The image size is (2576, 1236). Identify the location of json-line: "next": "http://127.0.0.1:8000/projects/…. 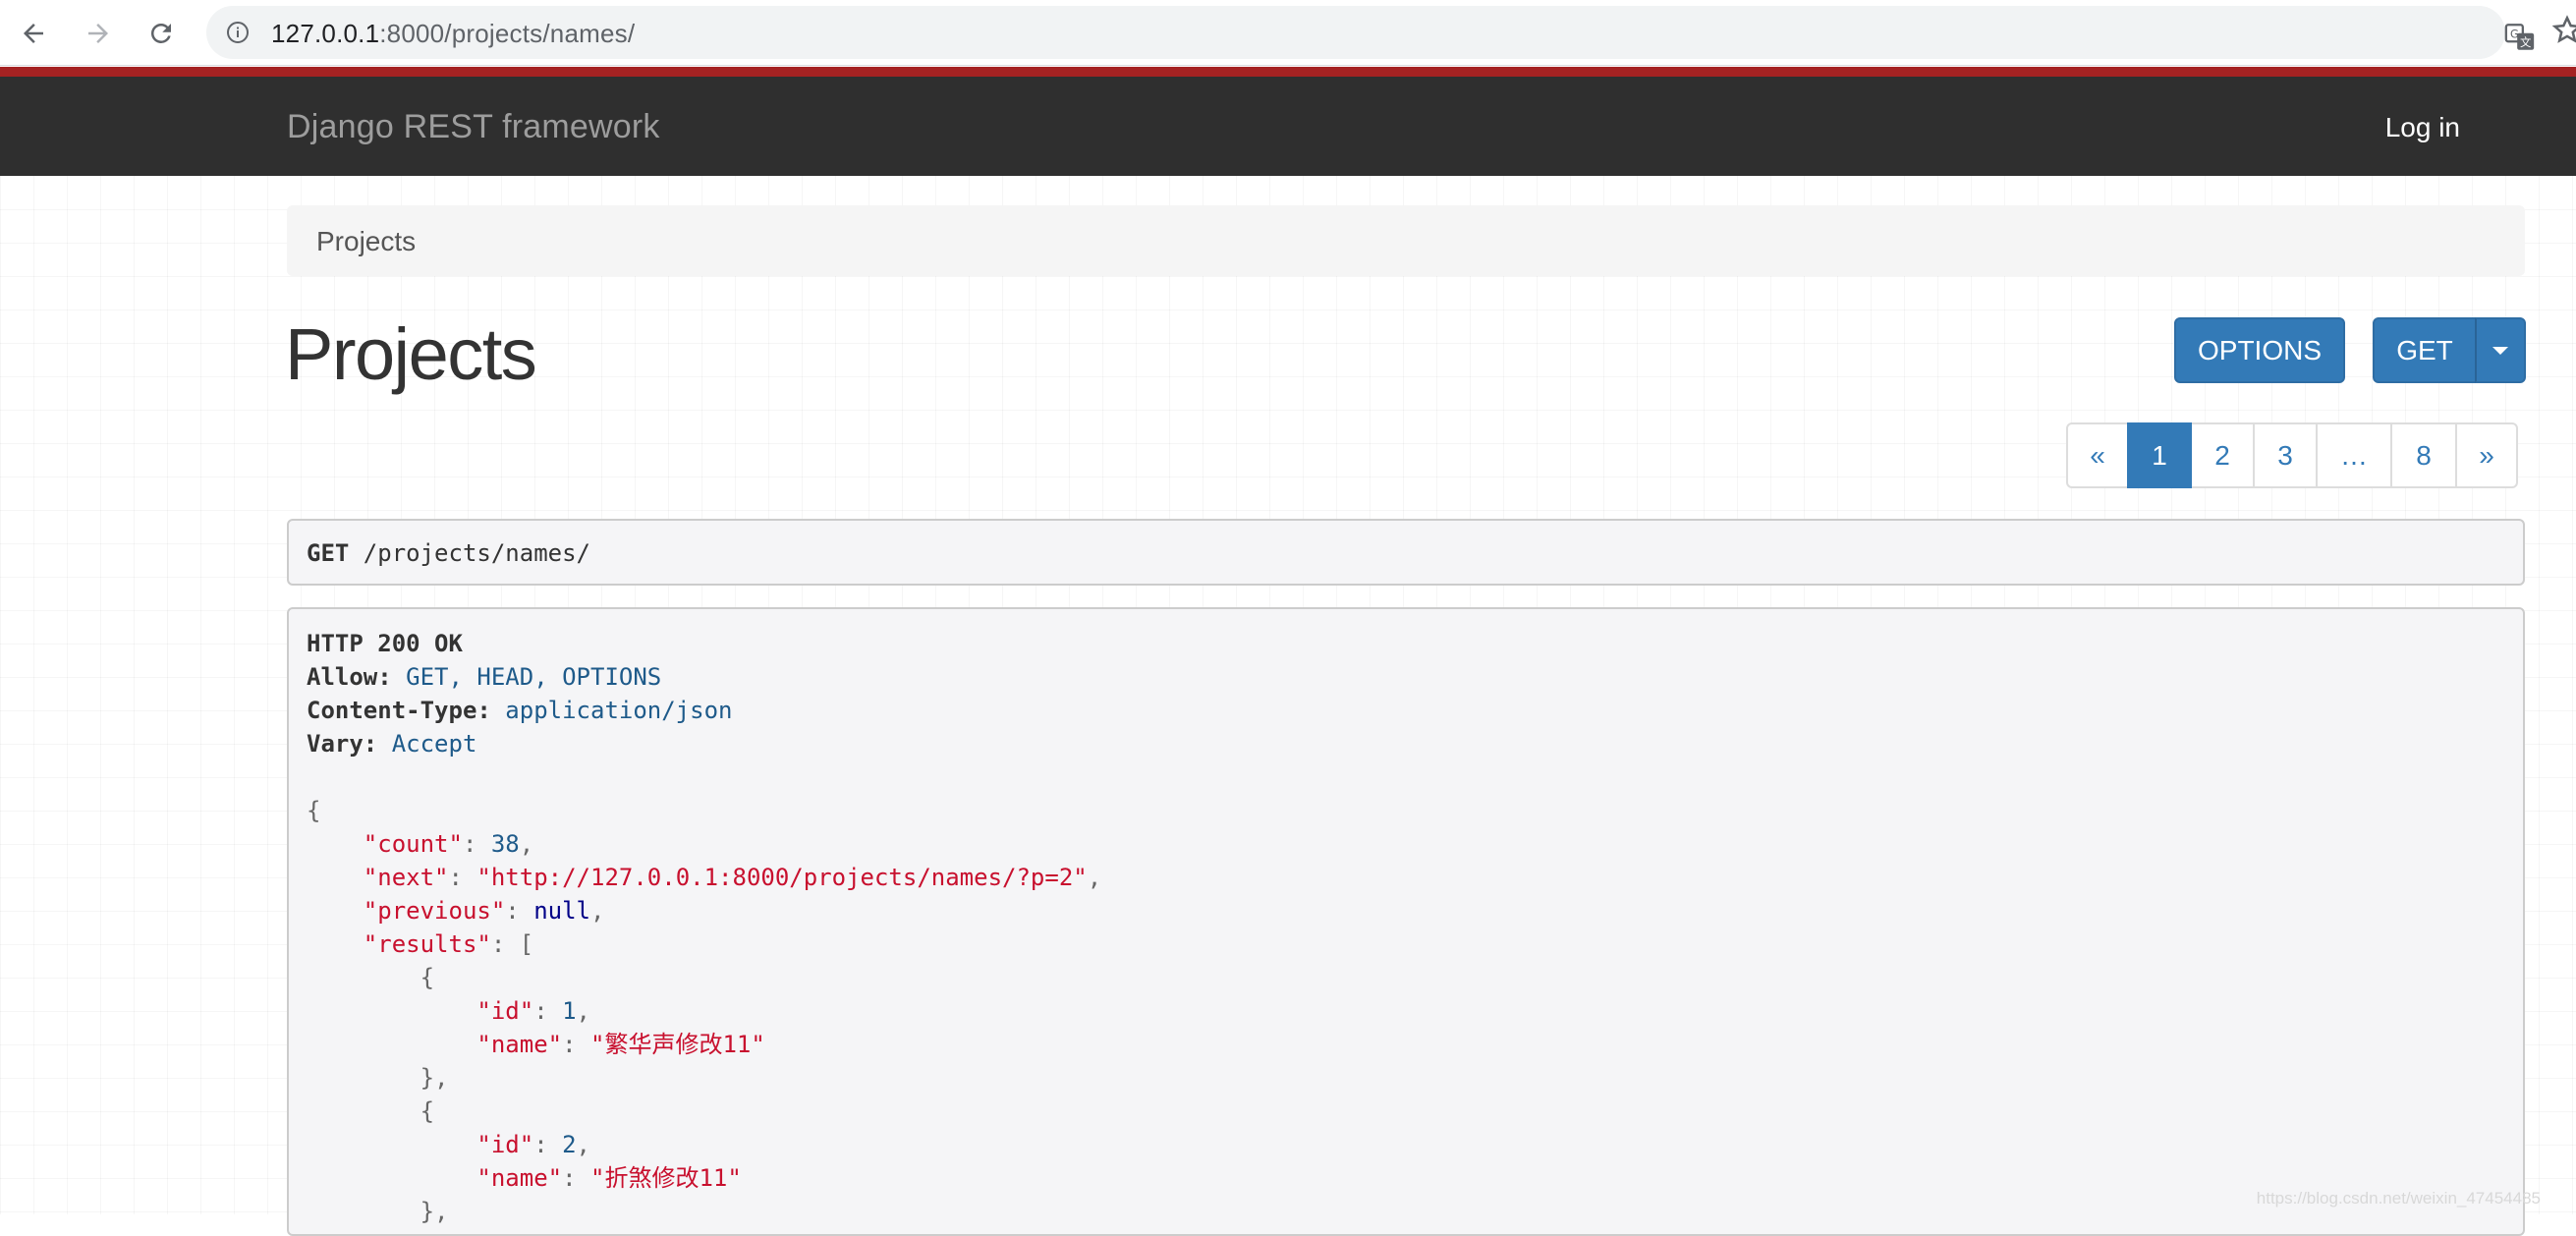
(732, 878).